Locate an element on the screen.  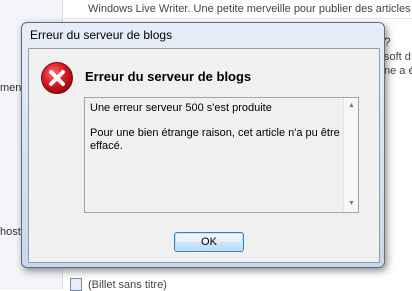
background-left-text: host is located at coordinates (10, 232).